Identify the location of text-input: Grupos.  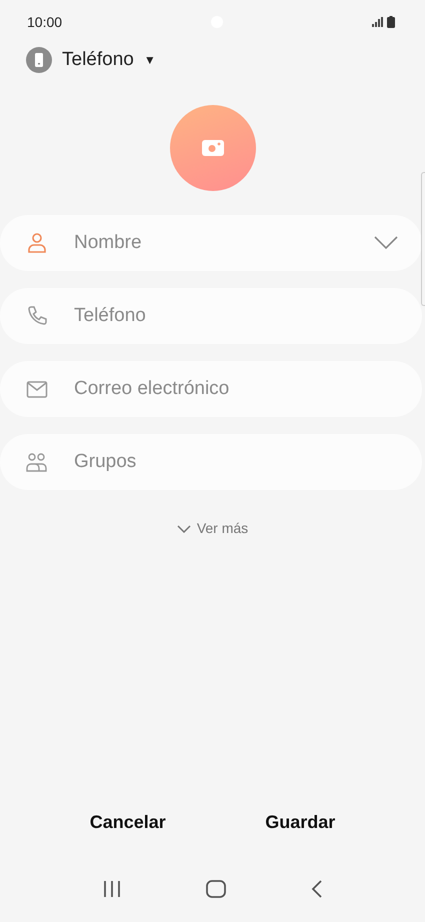
(237, 462).